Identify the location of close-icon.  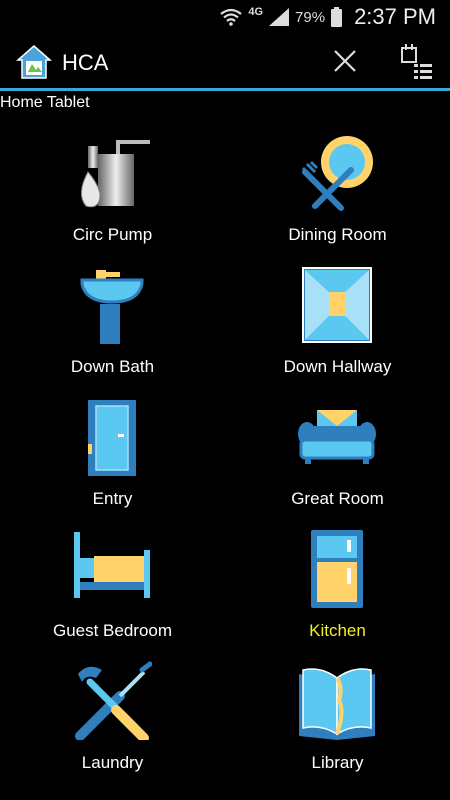
(345, 61).